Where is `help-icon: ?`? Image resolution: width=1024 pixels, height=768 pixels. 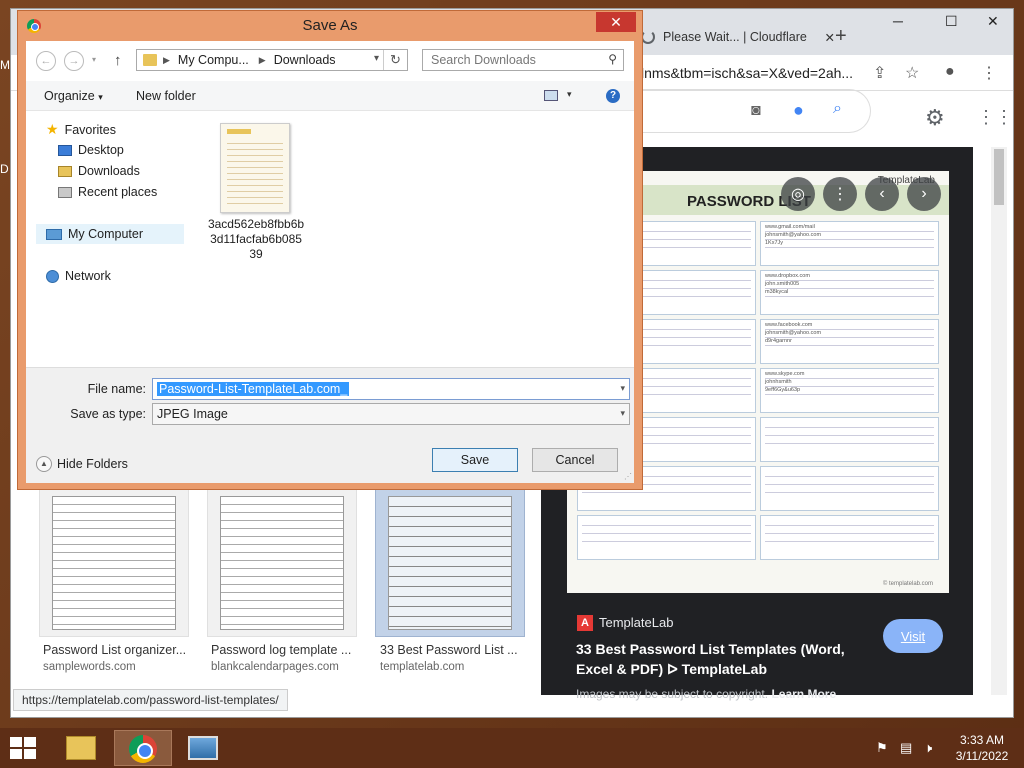
help-icon: ? is located at coordinates (613, 96).